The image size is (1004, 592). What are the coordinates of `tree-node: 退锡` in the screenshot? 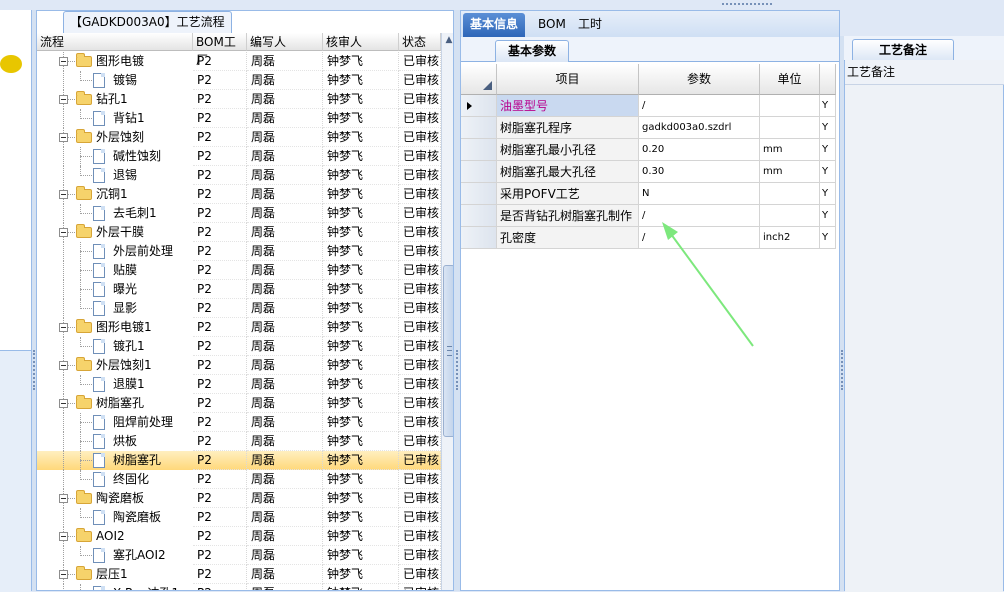 It's located at (115, 175).